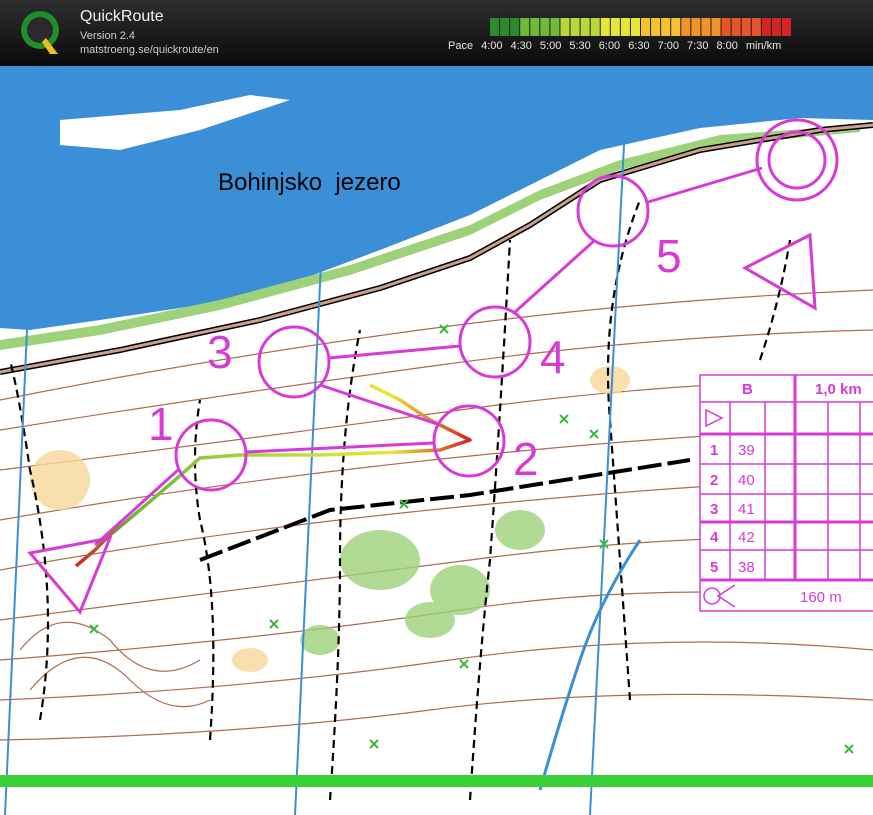 Image resolution: width=873 pixels, height=815 pixels. I want to click on pace-tick: 4:00, so click(492, 46).